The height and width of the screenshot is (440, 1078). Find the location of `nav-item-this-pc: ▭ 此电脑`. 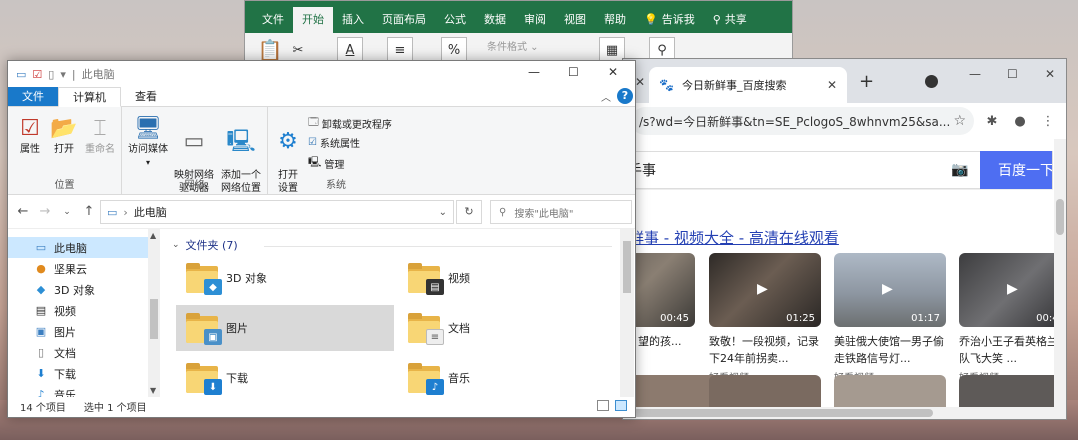

nav-item-this-pc: ▭ 此电脑 is located at coordinates (84, 247).